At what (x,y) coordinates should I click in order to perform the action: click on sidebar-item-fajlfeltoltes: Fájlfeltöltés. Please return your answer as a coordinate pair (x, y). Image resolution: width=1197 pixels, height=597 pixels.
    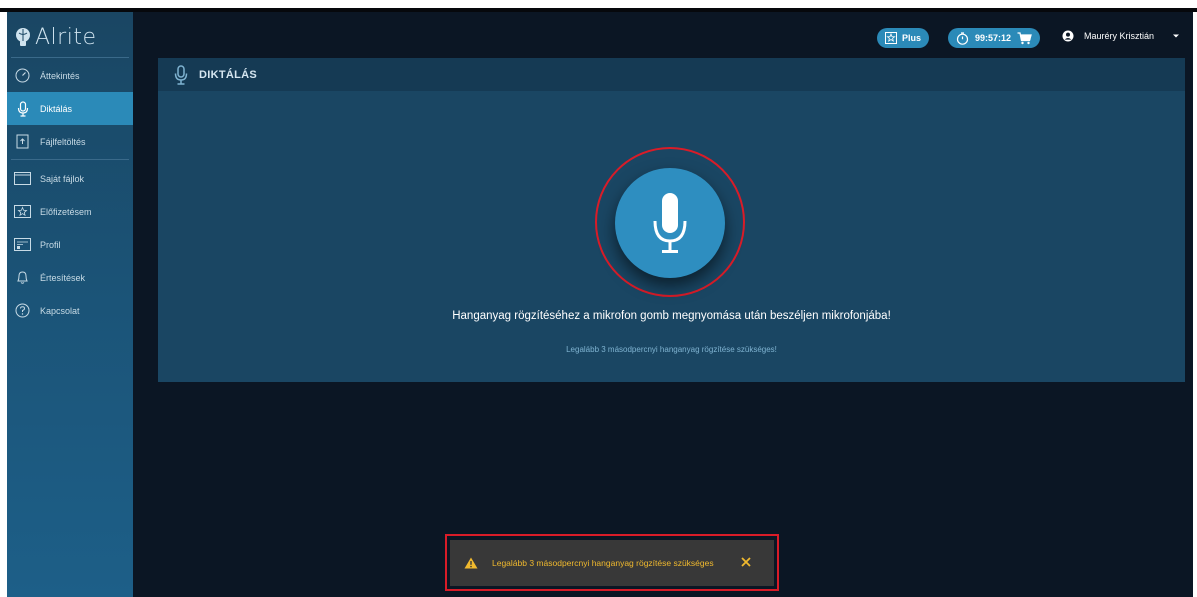
    Looking at the image, I should click on (70, 141).